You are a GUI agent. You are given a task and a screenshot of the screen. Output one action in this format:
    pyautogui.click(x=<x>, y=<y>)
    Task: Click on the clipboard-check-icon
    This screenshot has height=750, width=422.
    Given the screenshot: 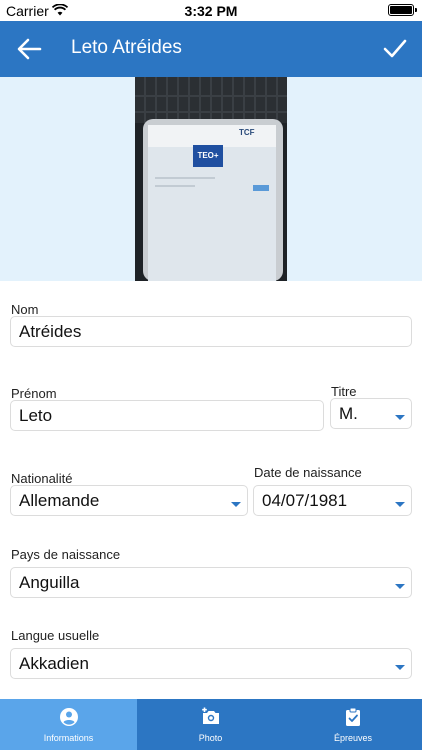 What is the action you would take?
    pyautogui.click(x=353, y=716)
    